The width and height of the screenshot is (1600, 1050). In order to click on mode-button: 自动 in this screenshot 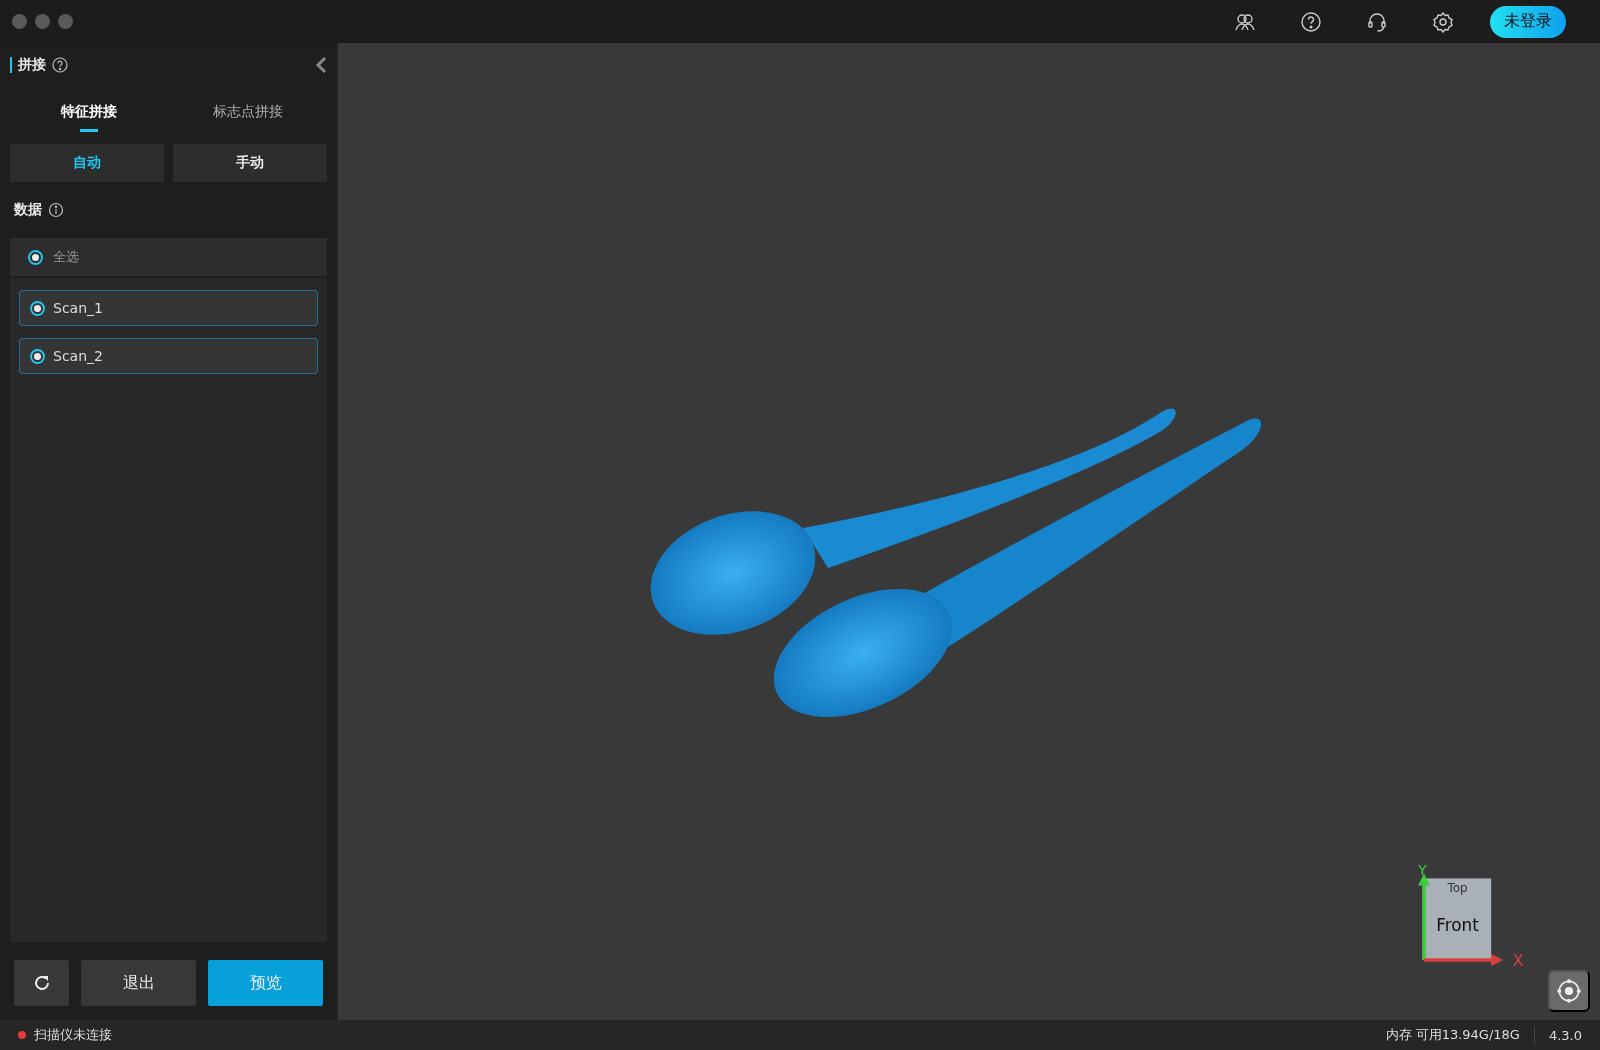, I will do `click(87, 163)`.